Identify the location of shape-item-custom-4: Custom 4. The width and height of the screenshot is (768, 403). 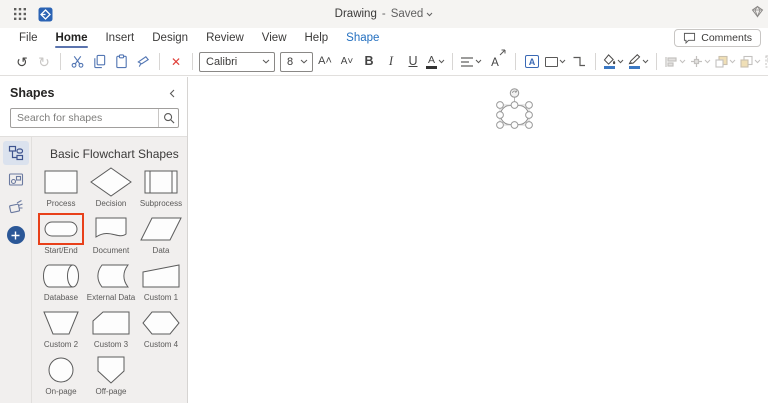
(161, 331).